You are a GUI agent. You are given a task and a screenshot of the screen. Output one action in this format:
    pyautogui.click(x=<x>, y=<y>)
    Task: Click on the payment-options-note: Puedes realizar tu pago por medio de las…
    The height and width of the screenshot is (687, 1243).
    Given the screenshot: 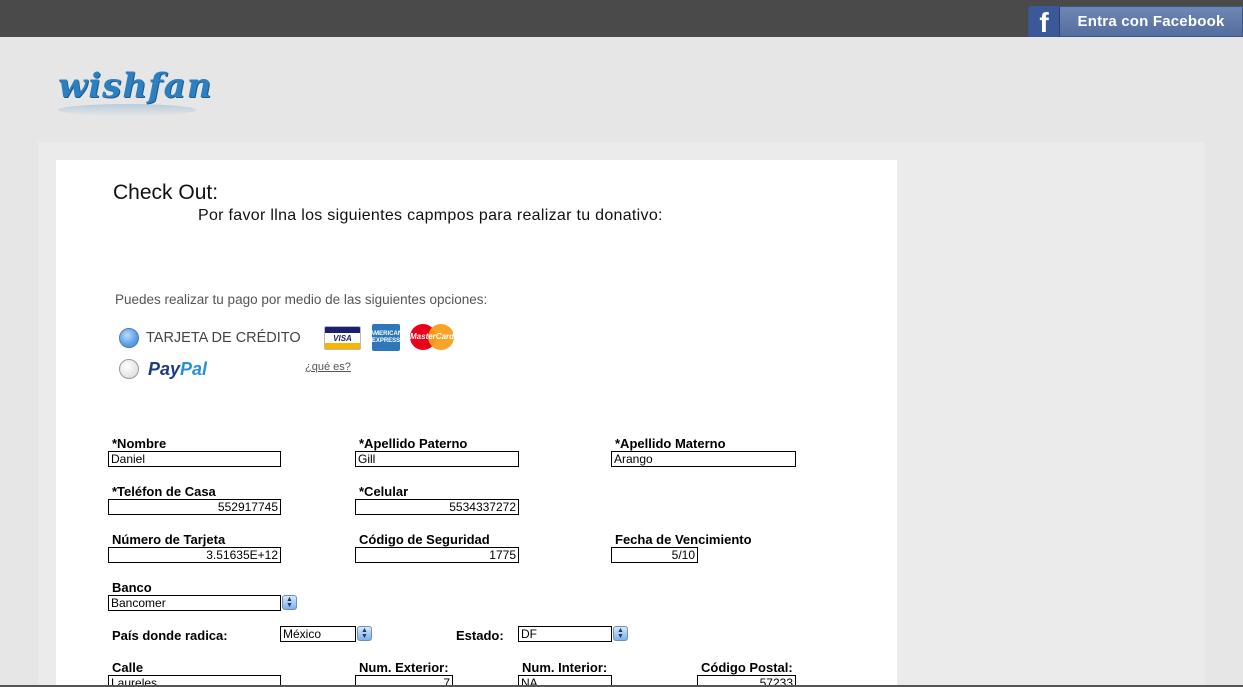 What is the action you would take?
    pyautogui.click(x=301, y=299)
    